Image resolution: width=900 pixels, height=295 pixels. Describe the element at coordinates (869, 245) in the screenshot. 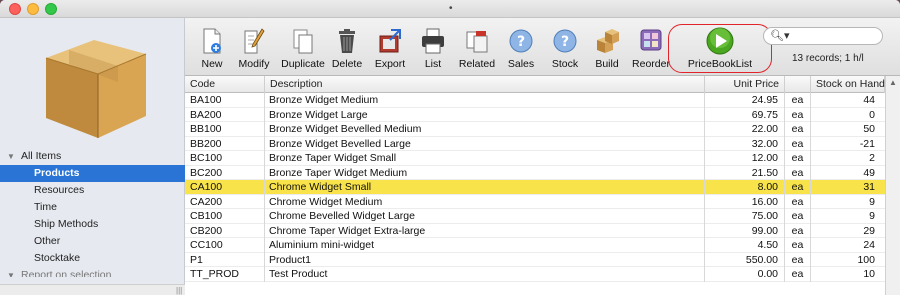

I see `cell-stock-on-hand: 24` at that location.